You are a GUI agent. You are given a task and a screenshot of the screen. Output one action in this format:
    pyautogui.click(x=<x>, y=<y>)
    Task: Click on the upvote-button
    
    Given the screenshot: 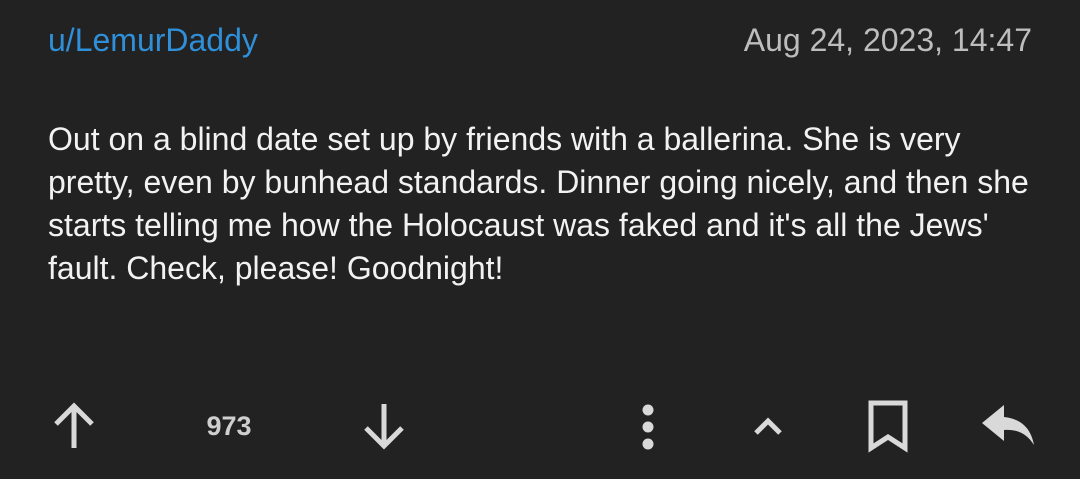 What is the action you would take?
    pyautogui.click(x=74, y=426)
    